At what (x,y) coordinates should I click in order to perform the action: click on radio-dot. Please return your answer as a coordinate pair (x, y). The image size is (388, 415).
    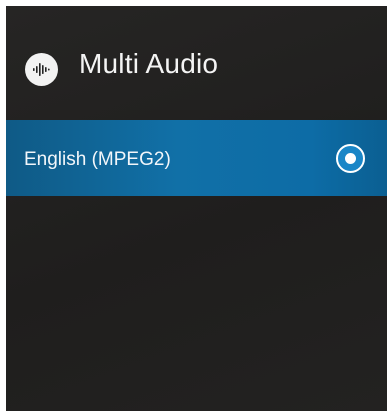
    Looking at the image, I should click on (350, 158).